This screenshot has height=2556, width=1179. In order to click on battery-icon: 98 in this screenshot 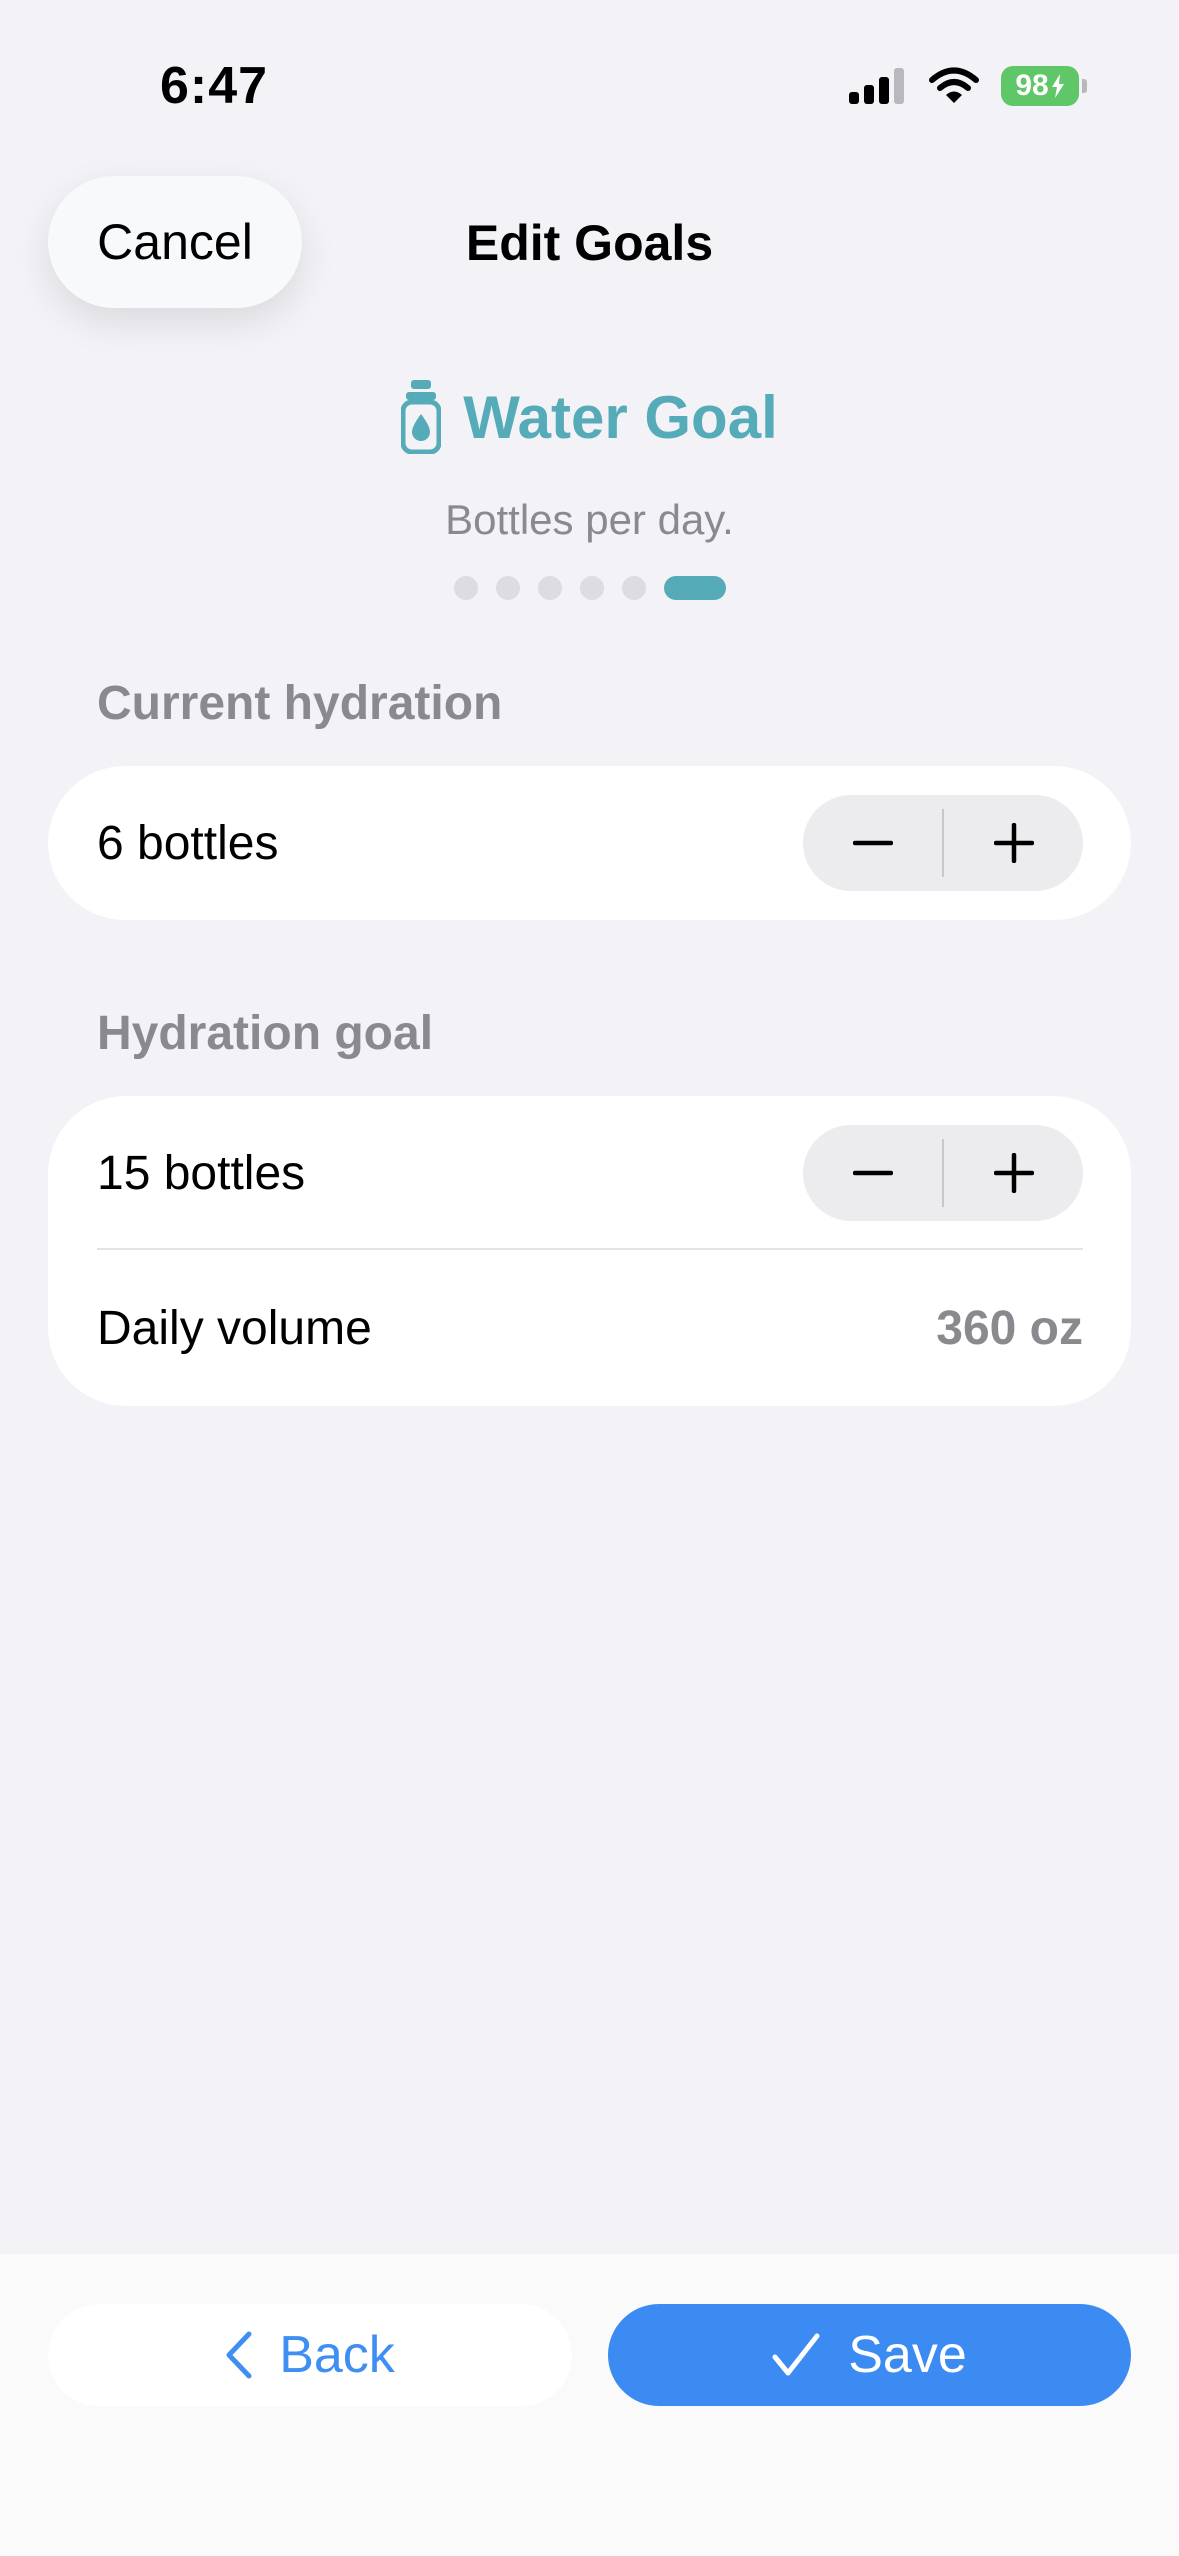, I will do `click(1044, 86)`.